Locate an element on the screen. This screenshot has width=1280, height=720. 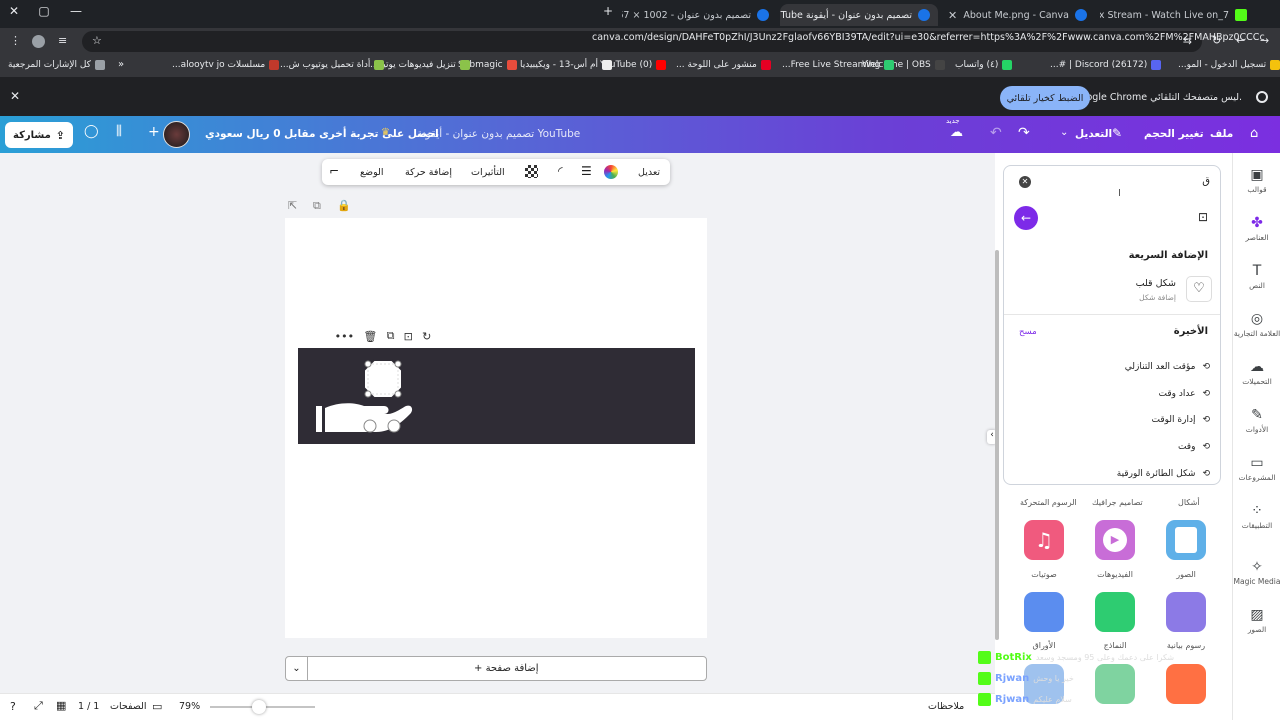
zoom-level: 79% is located at coordinates (189, 706).